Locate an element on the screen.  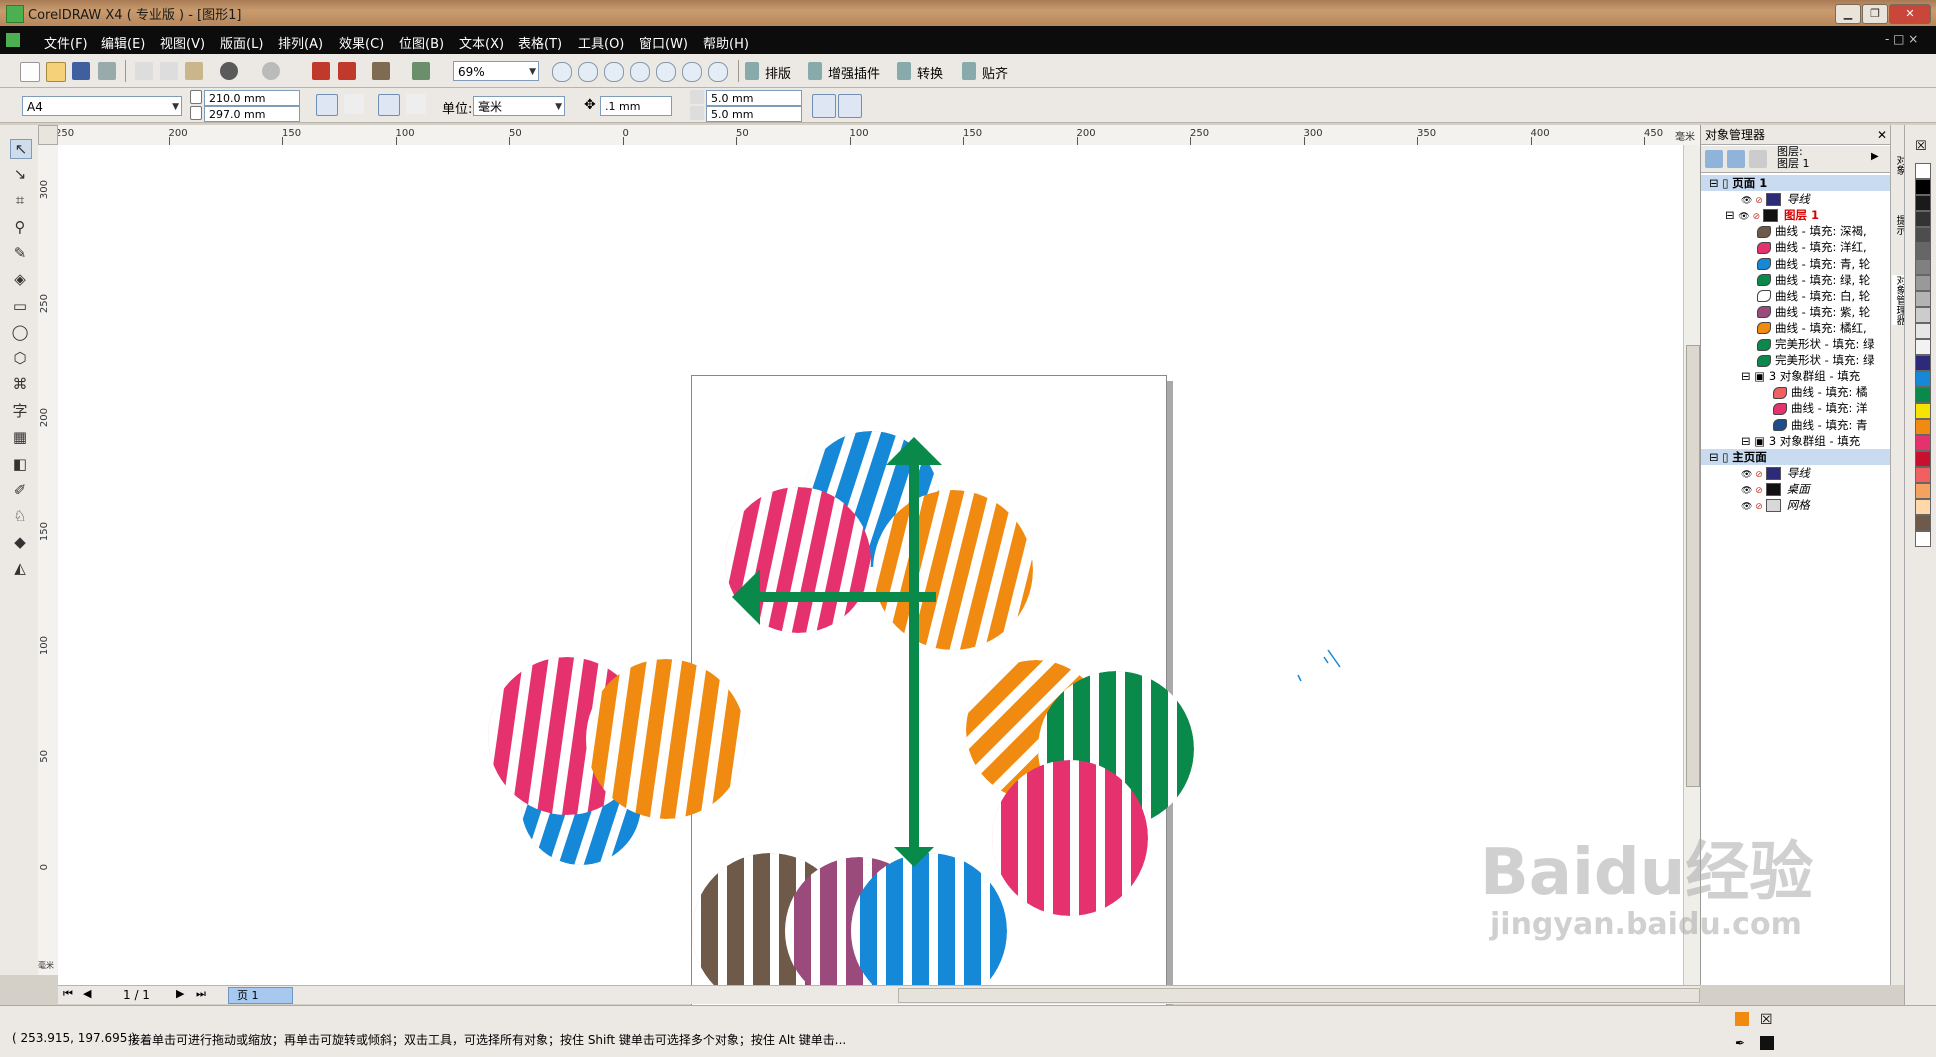
page-tab: 页 1 is located at coordinates (260, 995).